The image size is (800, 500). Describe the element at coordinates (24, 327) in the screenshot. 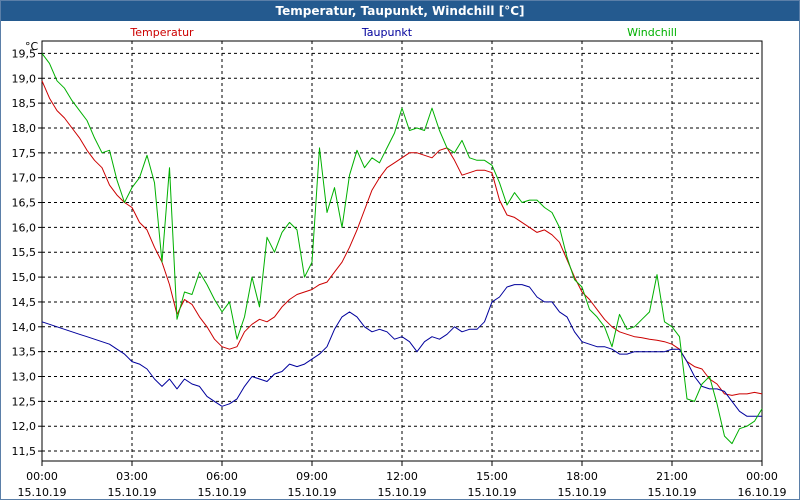

I see `y-tick-label: 14,0` at that location.